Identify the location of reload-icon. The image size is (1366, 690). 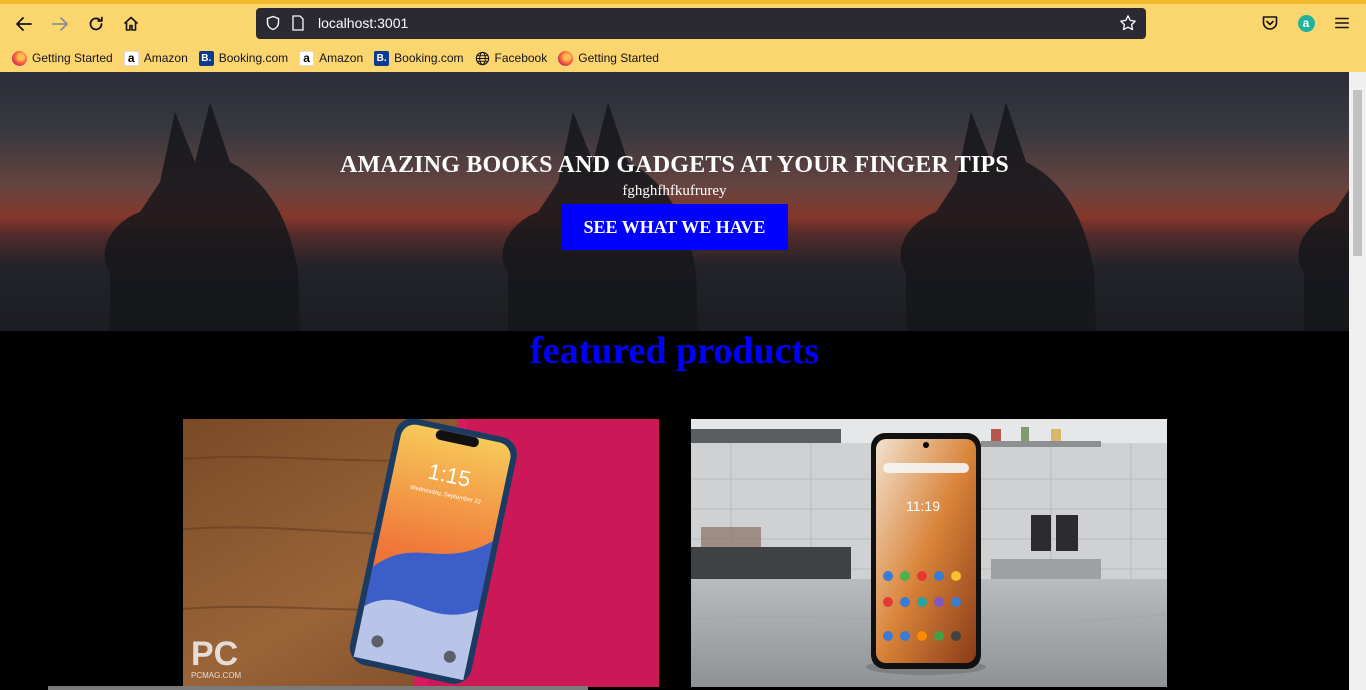
(96, 23).